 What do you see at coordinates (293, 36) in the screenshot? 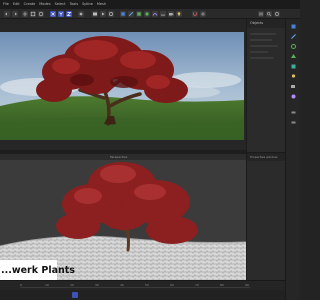
I see `pen-icon` at bounding box center [293, 36].